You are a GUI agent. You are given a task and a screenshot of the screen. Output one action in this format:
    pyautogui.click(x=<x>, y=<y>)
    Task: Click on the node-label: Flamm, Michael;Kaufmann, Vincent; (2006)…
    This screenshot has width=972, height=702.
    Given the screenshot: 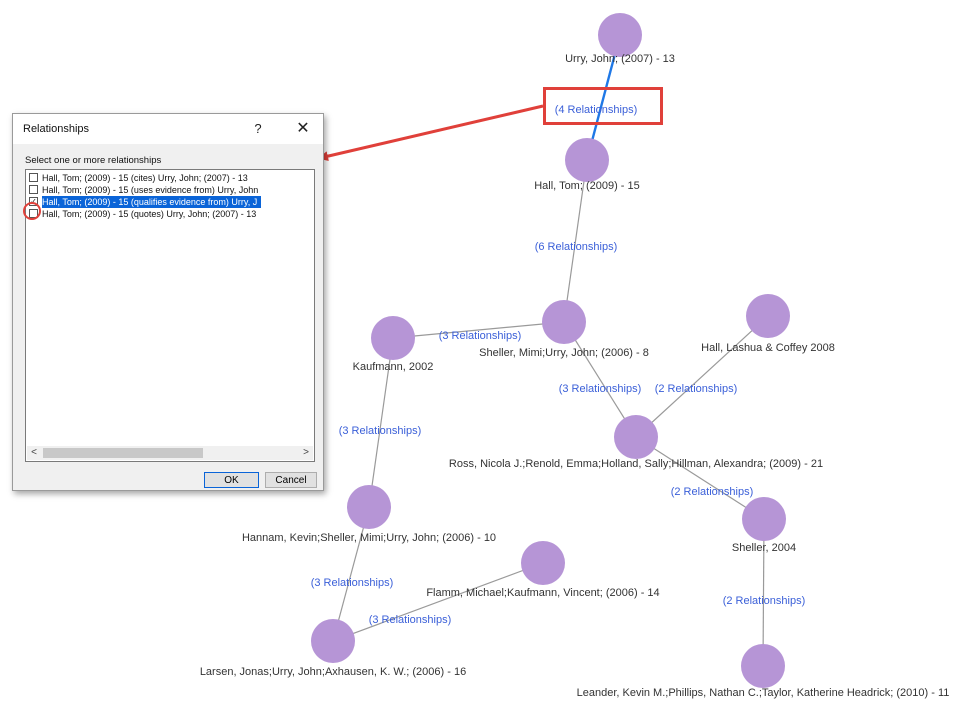 What is the action you would take?
    pyautogui.click(x=542, y=593)
    